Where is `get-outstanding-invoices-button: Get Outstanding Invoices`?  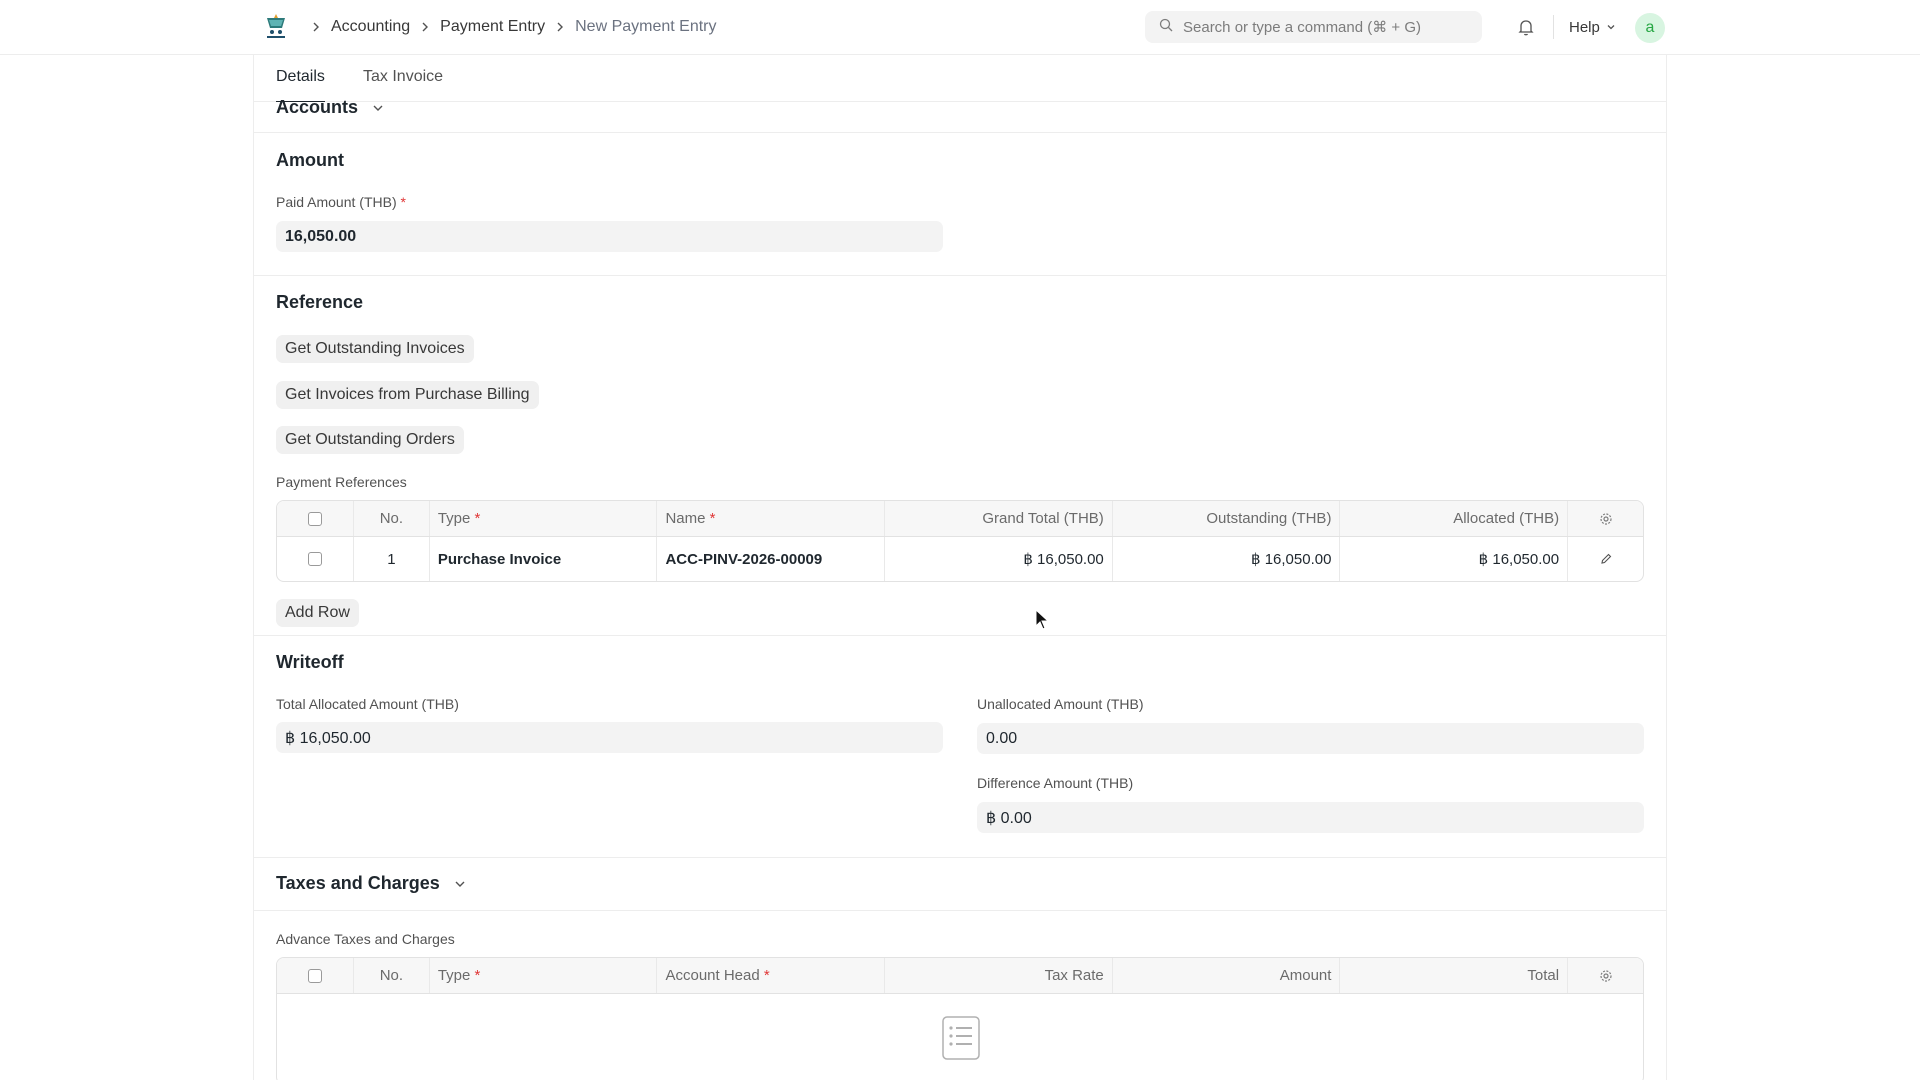
get-outstanding-invoices-button: Get Outstanding Invoices is located at coordinates (375, 349).